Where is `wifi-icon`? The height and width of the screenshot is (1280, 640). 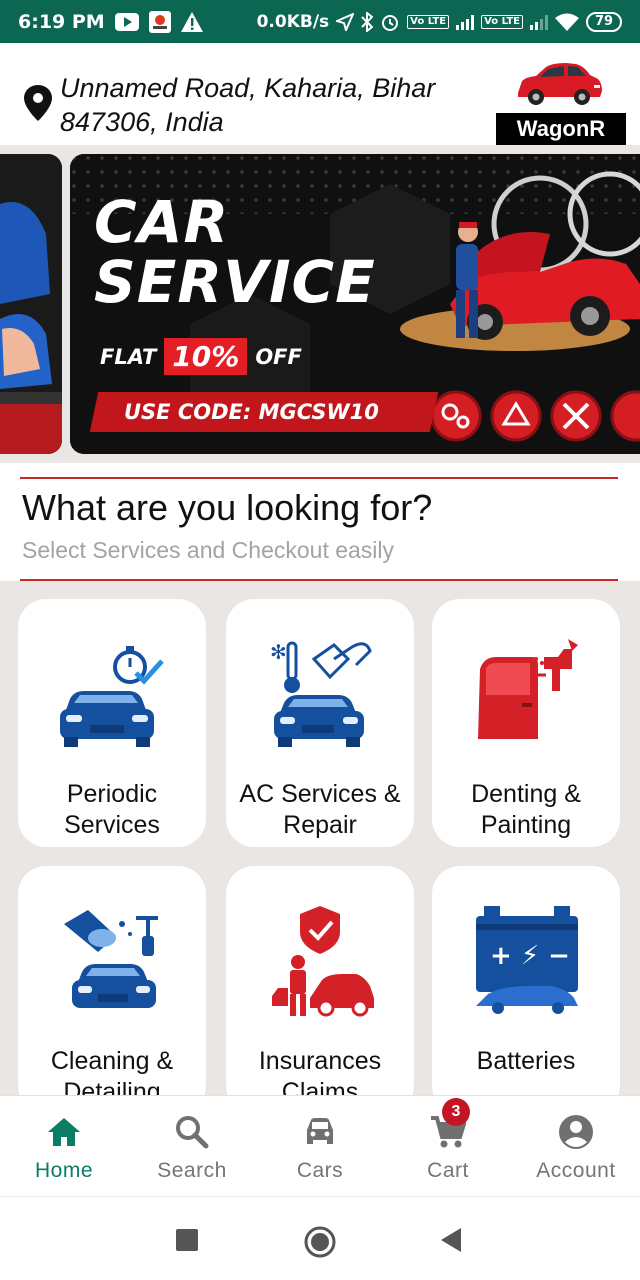 wifi-icon is located at coordinates (567, 22).